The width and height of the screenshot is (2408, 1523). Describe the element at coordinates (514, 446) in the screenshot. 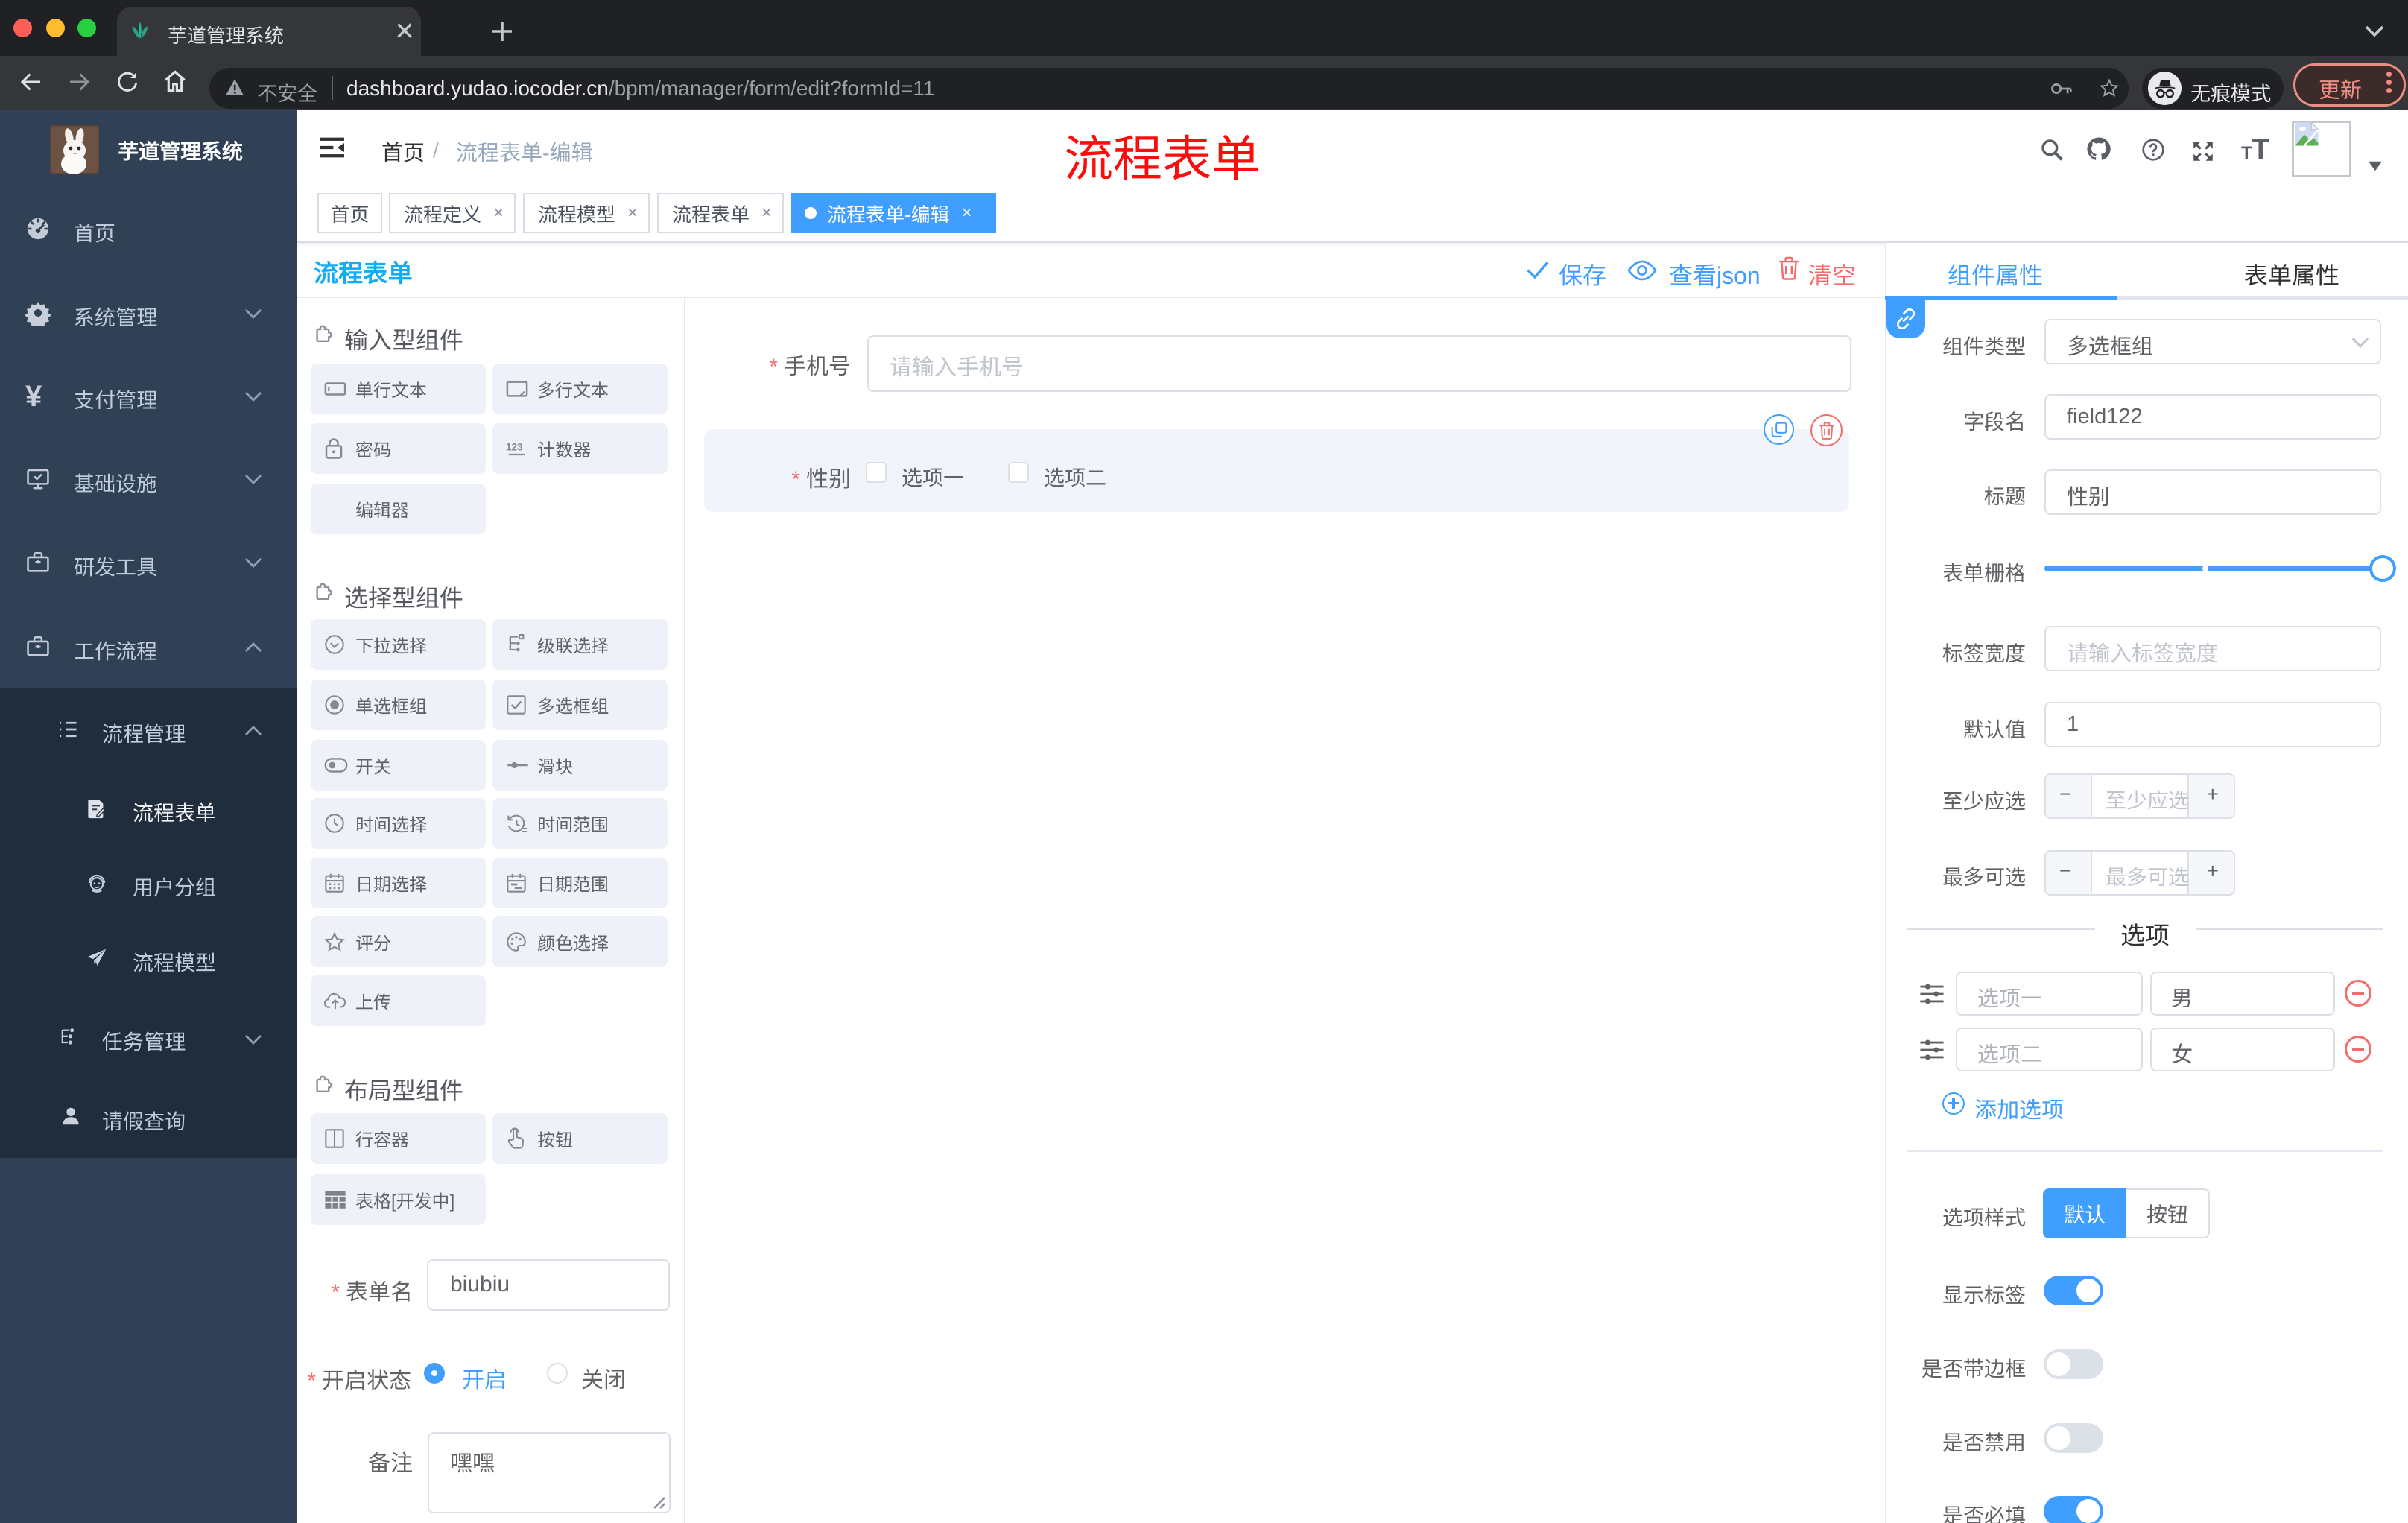

I see `svg-text: 123` at that location.